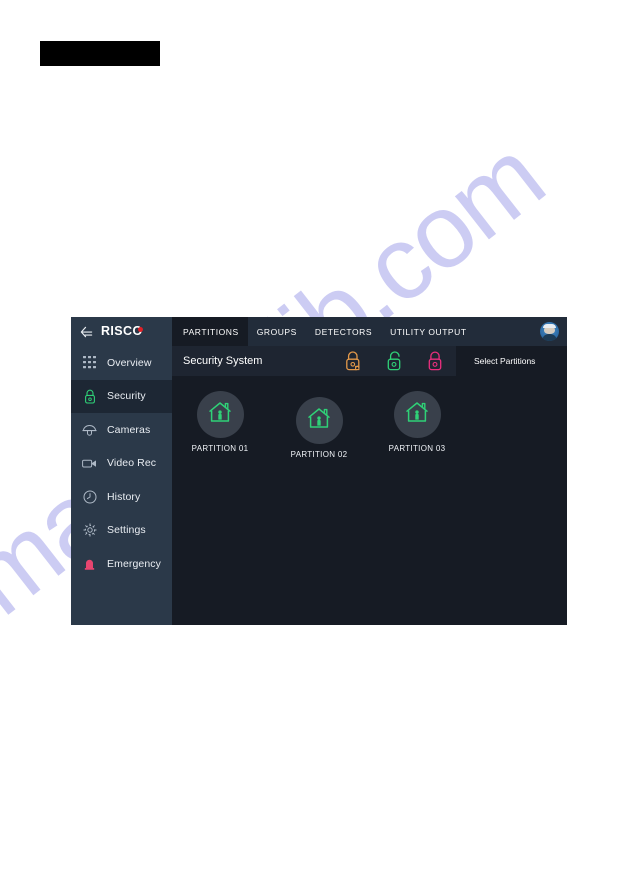 The height and width of the screenshot is (893, 630). Describe the element at coordinates (549, 331) in the screenshot. I see `user-avatar-icon` at that location.